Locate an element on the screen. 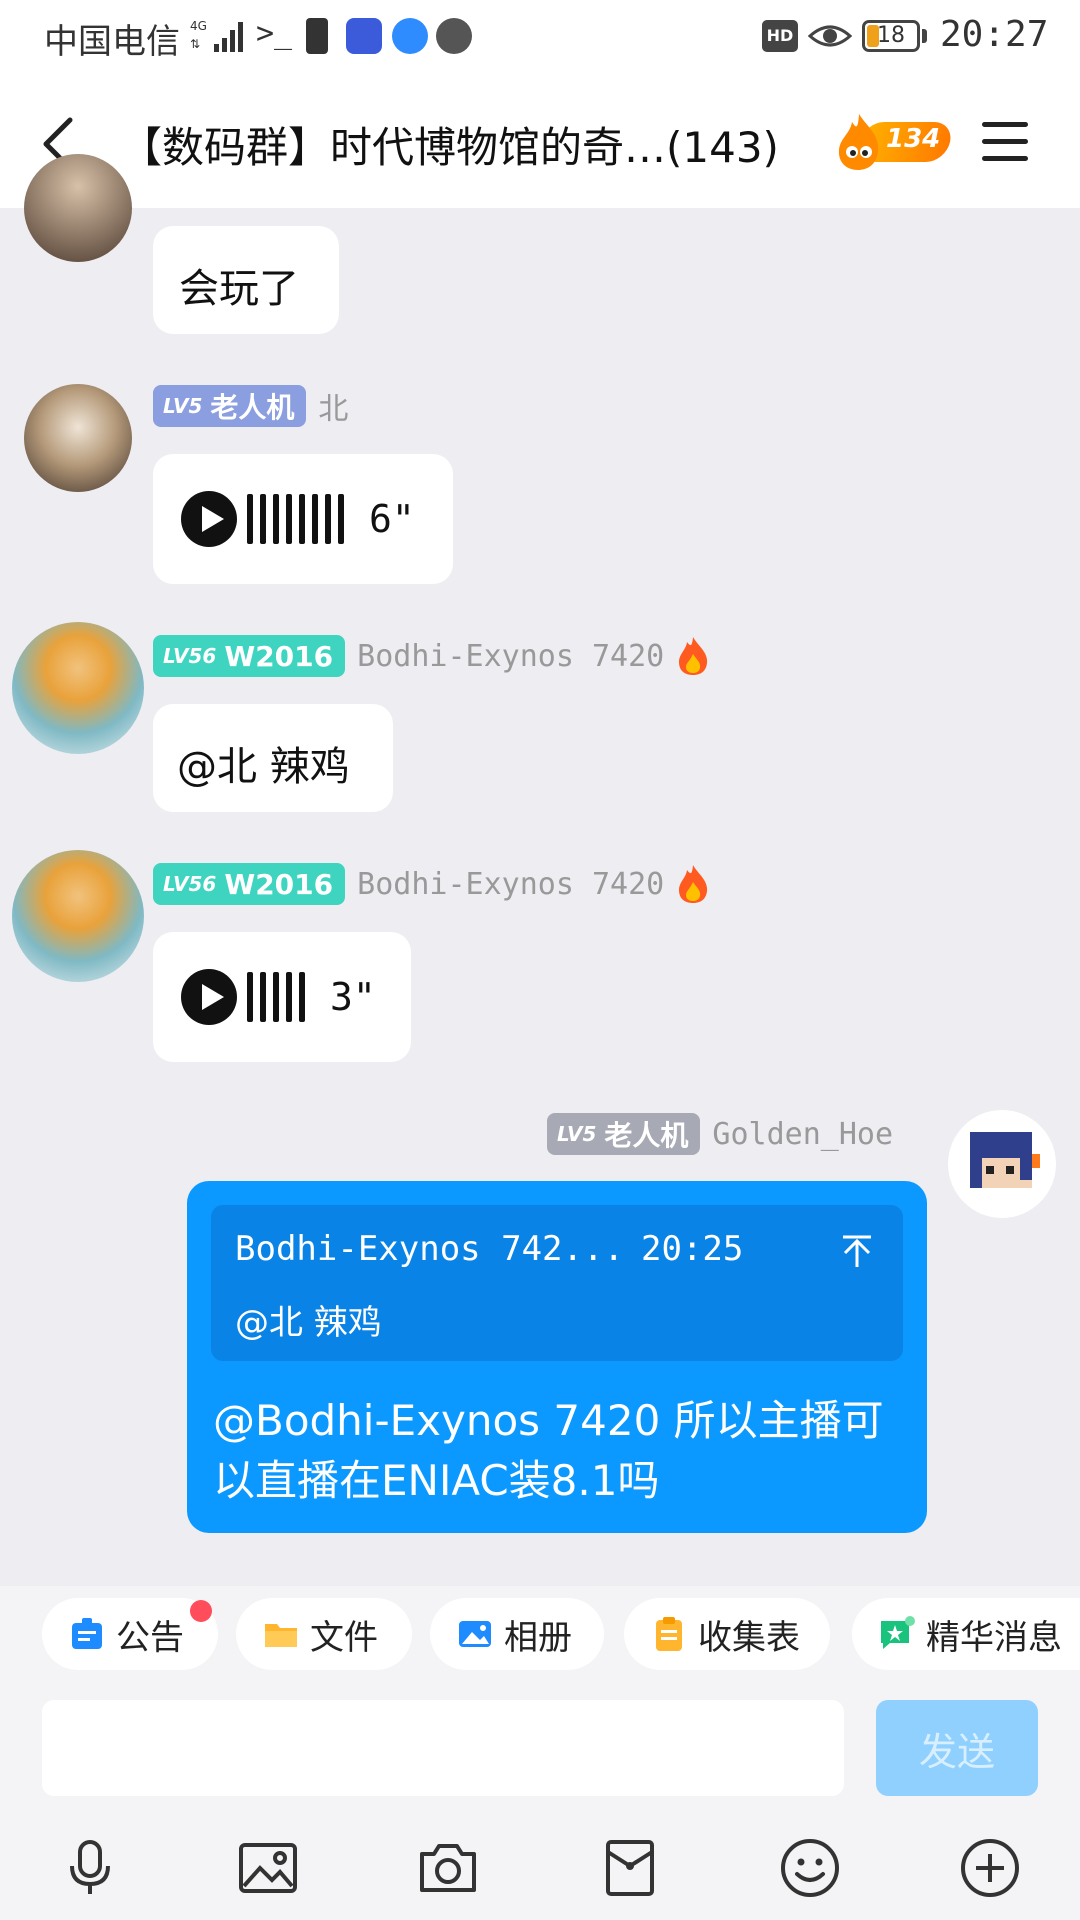 The width and height of the screenshot is (1080, 1920). shortcut-album: 相册 is located at coordinates (517, 1634).